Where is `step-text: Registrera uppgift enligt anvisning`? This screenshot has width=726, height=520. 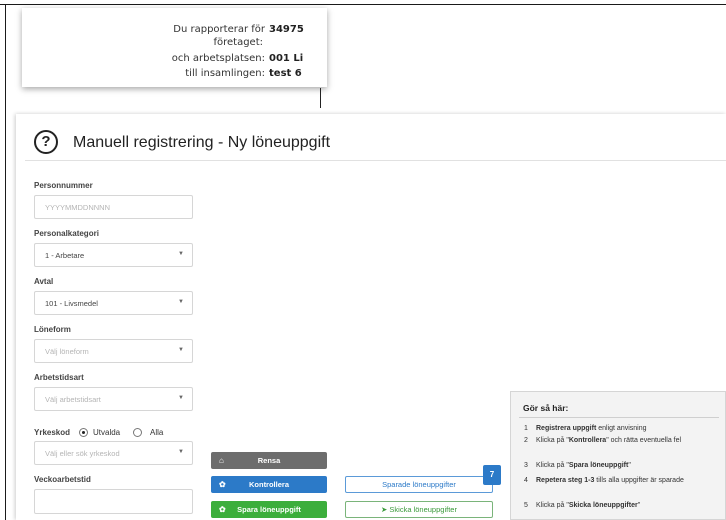
step-text: Registrera uppgift enligt anvisning is located at coordinates (629, 428).